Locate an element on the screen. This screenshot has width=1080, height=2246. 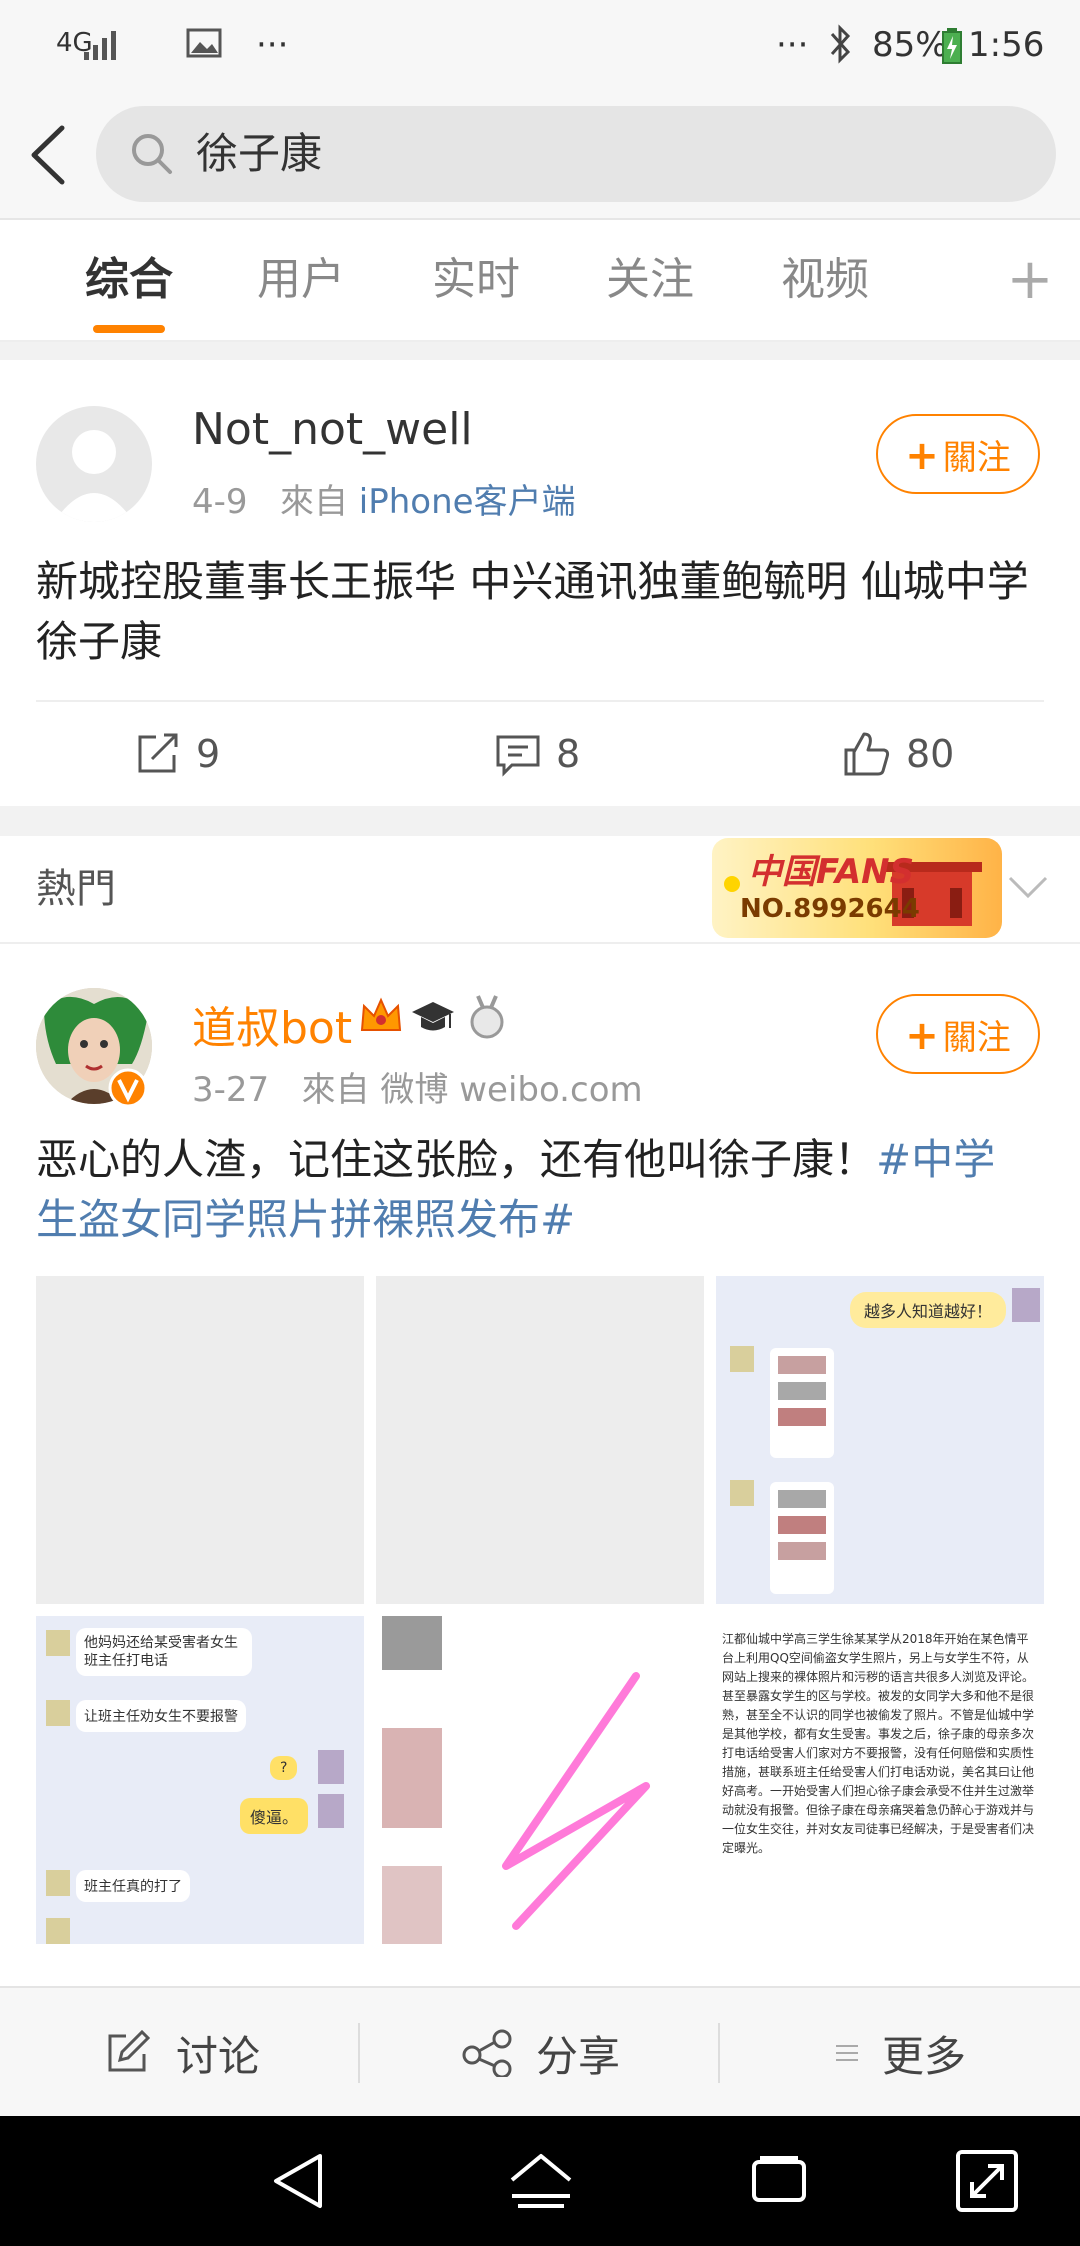
avatar is located at coordinates (94, 464).